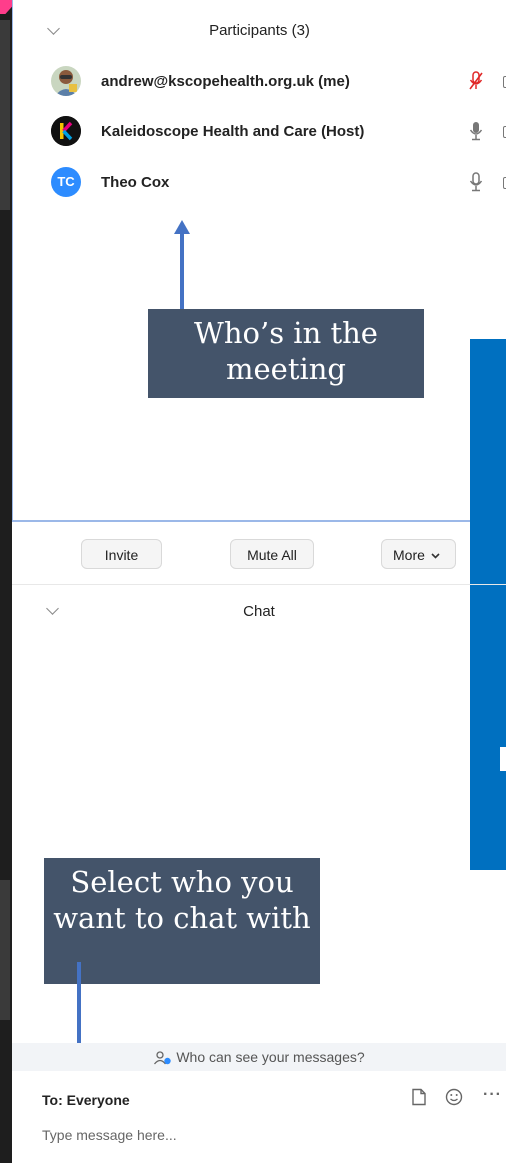 The width and height of the screenshot is (506, 1163). I want to click on participants-title: Participants (3), so click(259, 30).